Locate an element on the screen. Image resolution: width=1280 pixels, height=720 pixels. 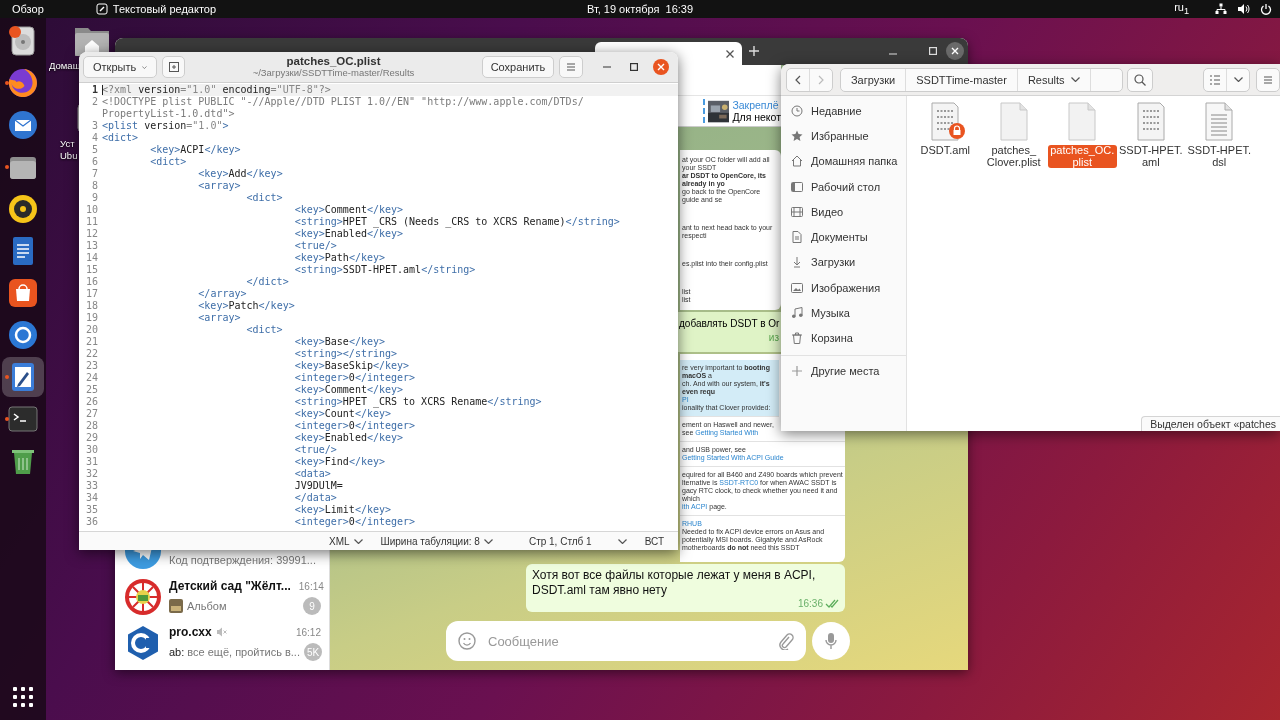
path-segment: Загрузки is located at coordinates (873, 79).